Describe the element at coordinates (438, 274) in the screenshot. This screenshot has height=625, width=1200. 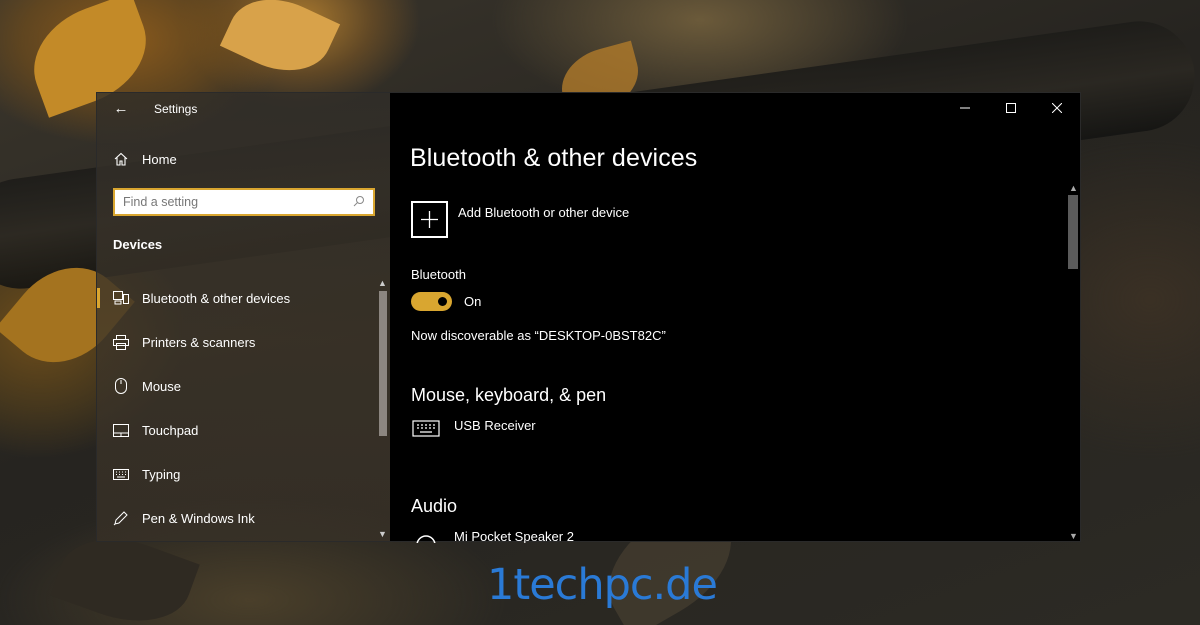
I see `bluetooth-label: Bluetooth` at that location.